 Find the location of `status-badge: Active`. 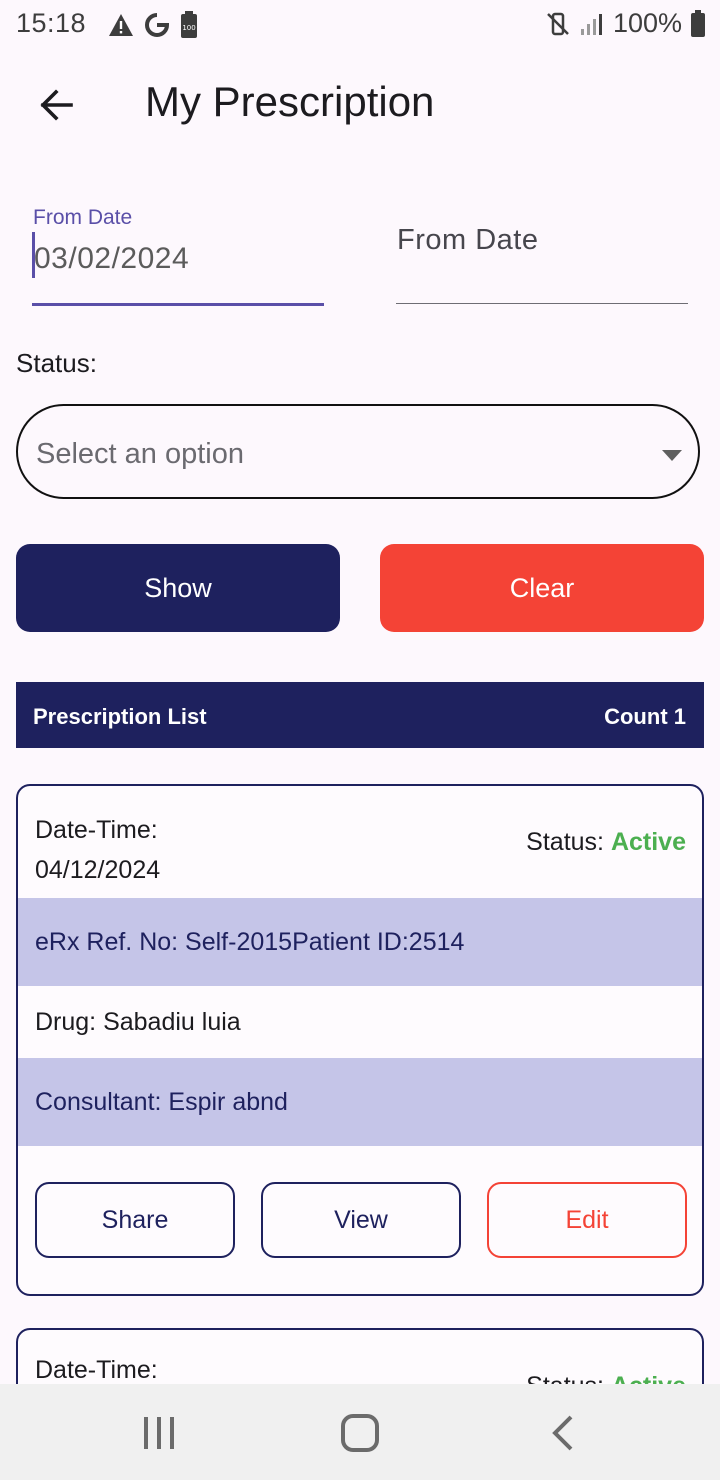

status-badge: Active is located at coordinates (648, 842).